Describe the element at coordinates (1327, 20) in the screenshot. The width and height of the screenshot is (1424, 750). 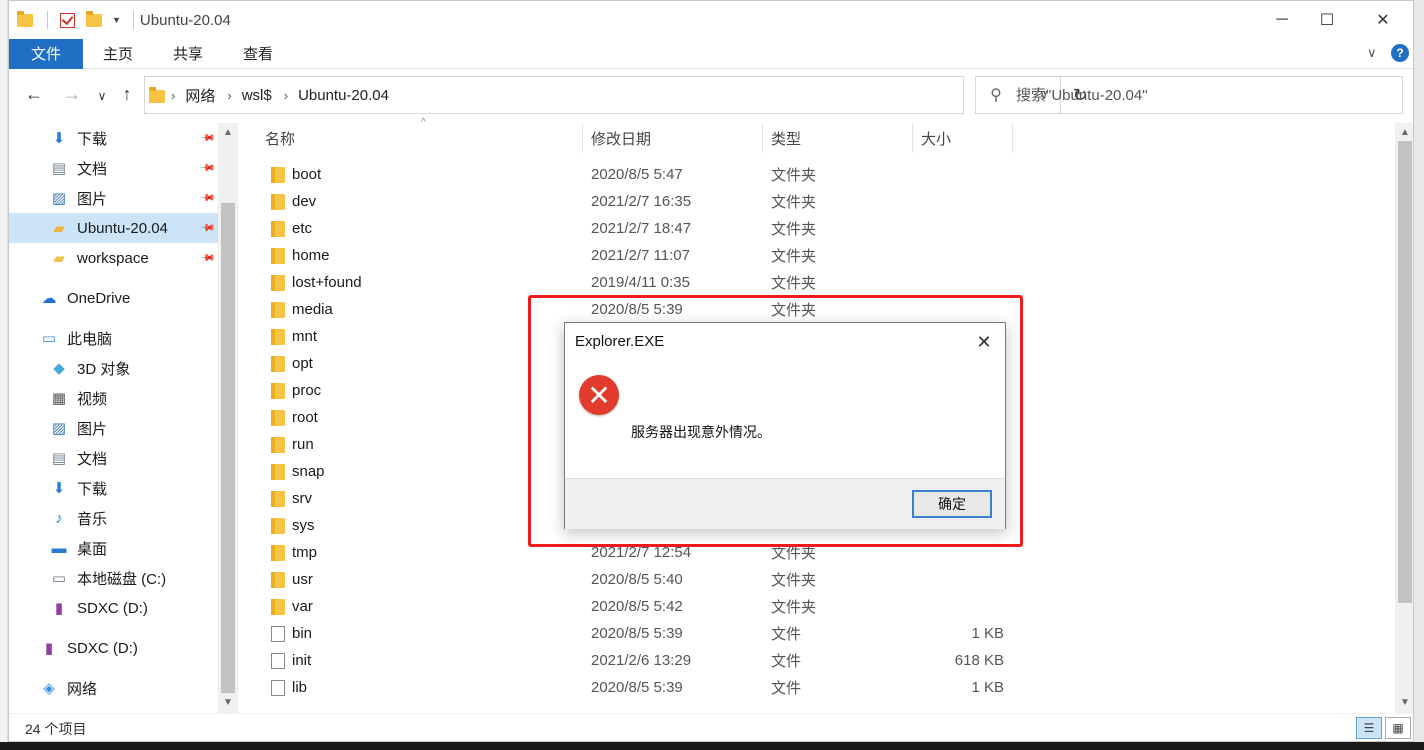
I see `maximize-button: ☐` at that location.